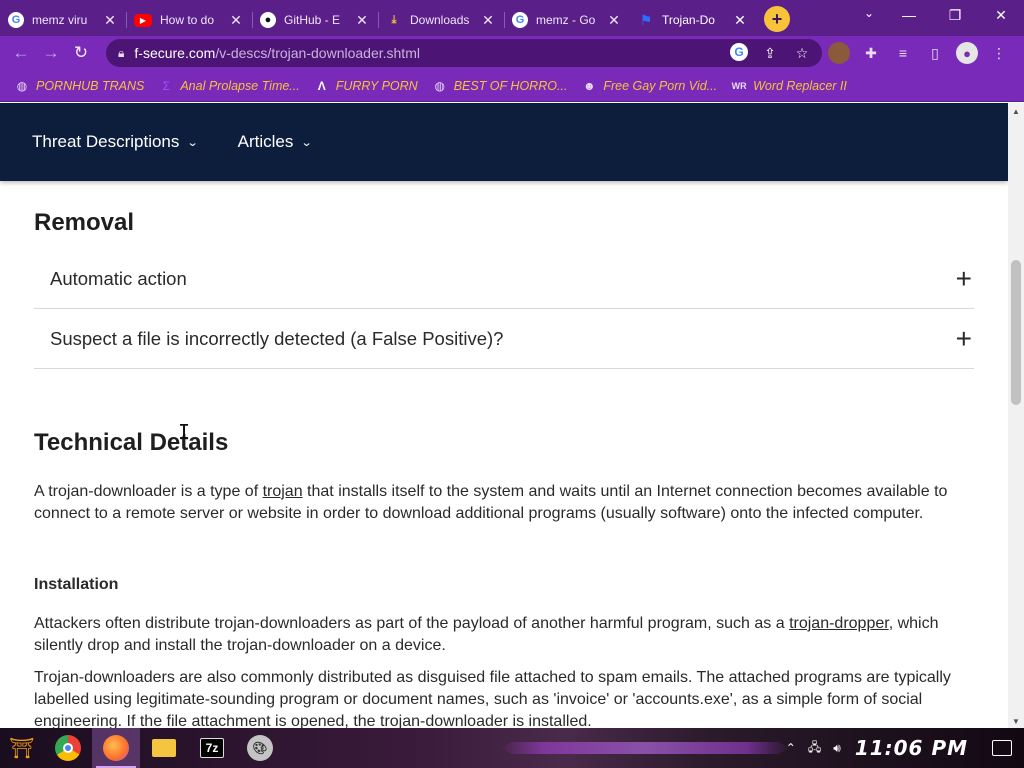  I want to click on tab-memz-virus: G memz viru ✕, so click(63, 20).